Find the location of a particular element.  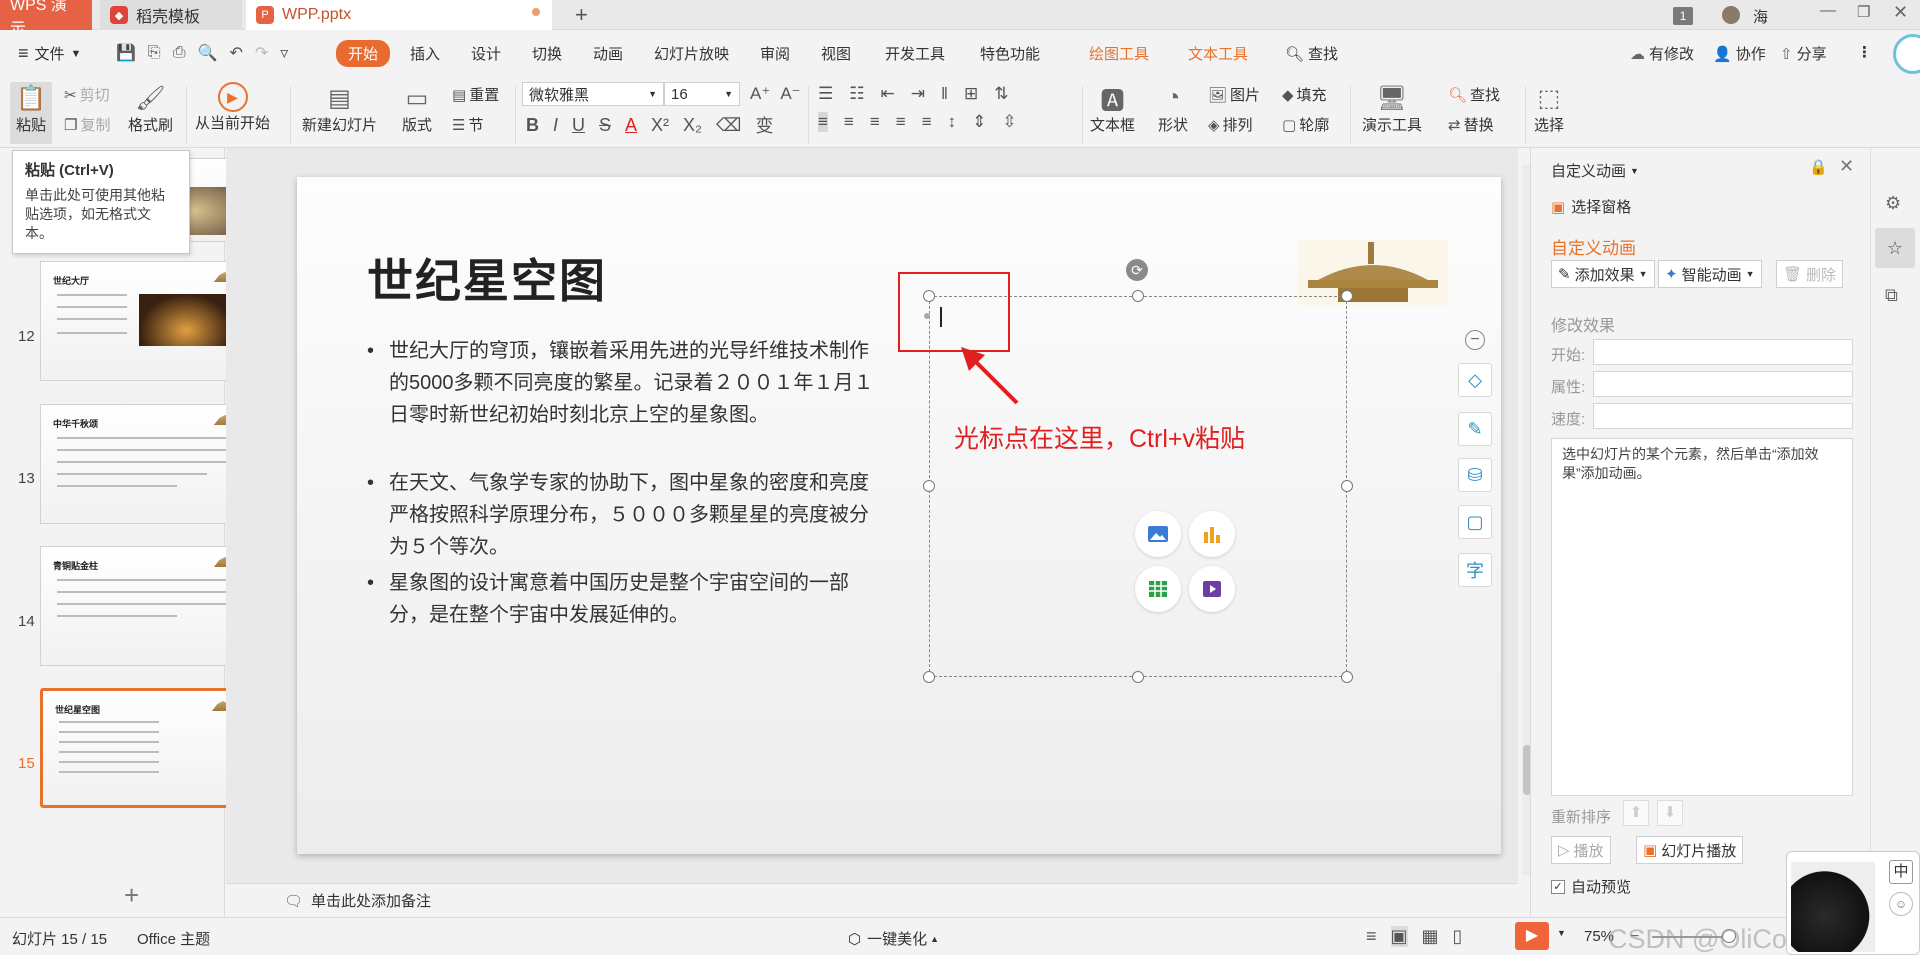

insert-table-icon is located at coordinates (1158, 589).